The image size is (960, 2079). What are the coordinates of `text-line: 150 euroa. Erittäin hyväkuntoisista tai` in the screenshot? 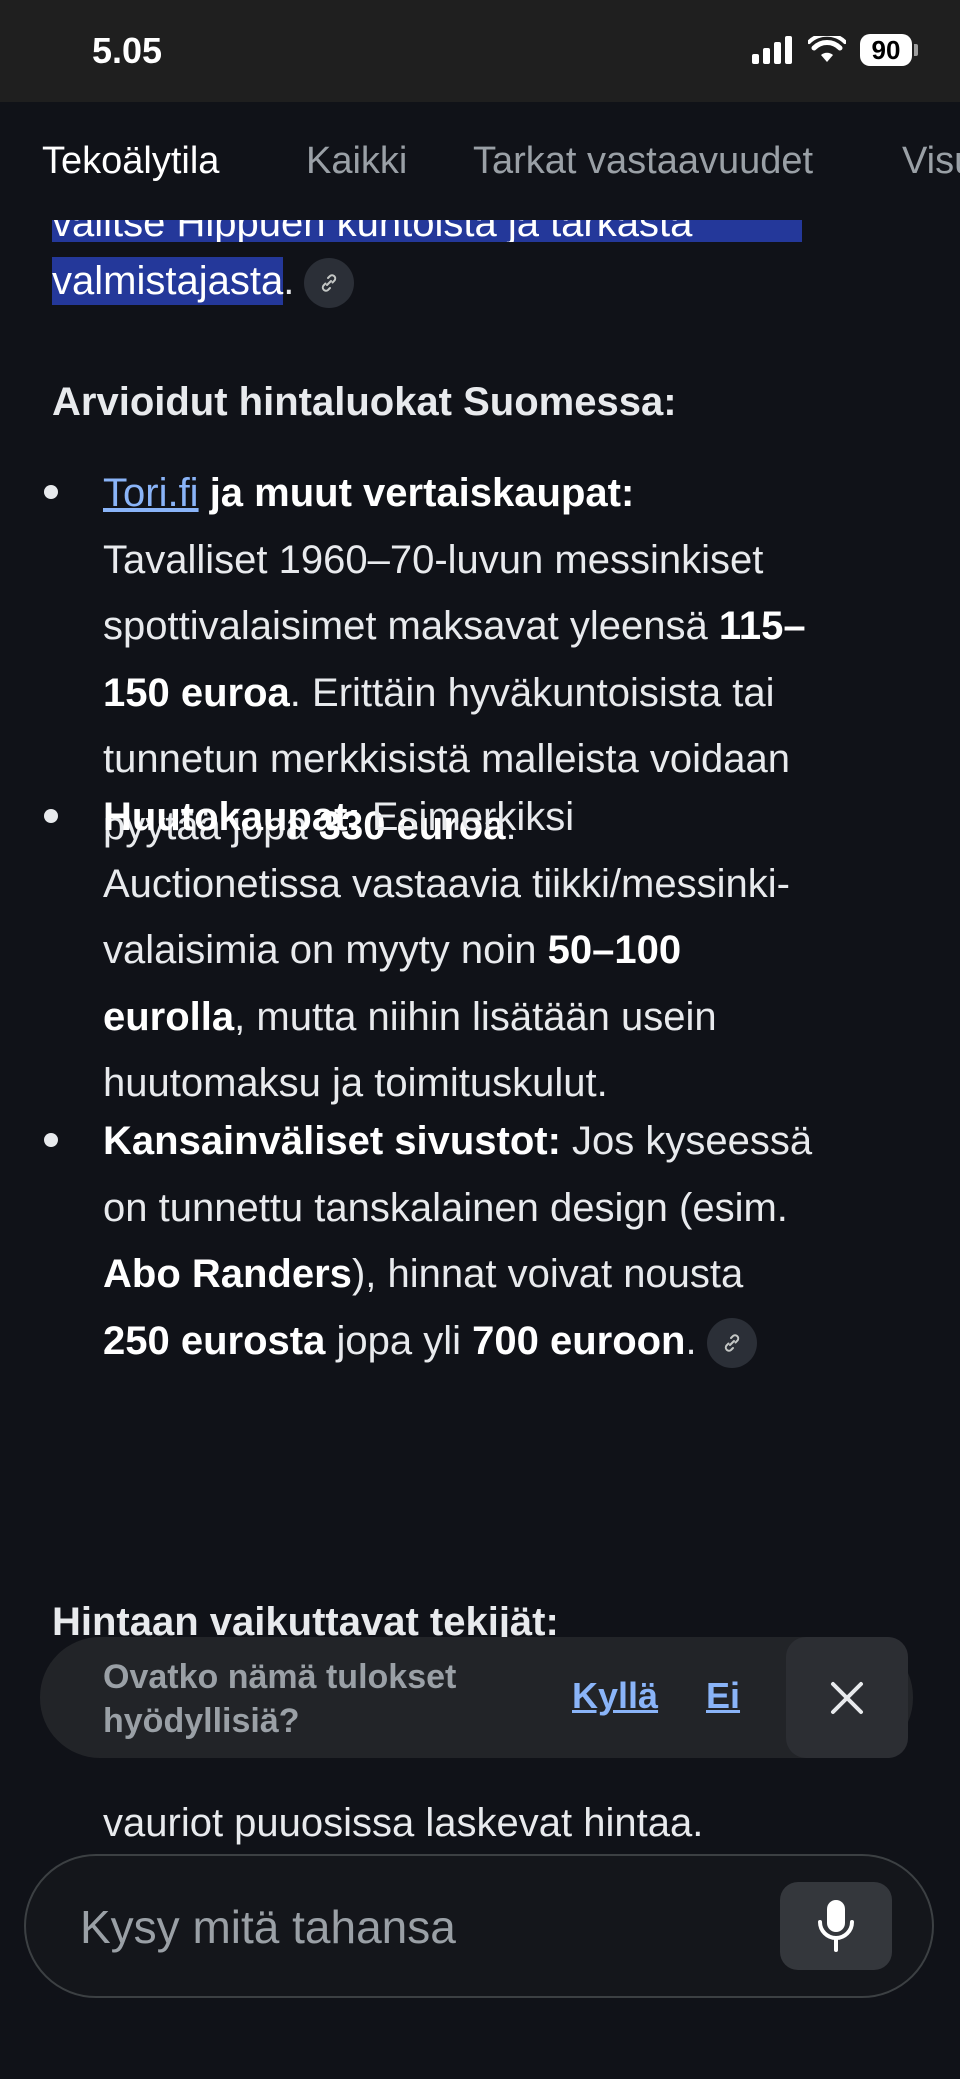 It's located at (439, 692).